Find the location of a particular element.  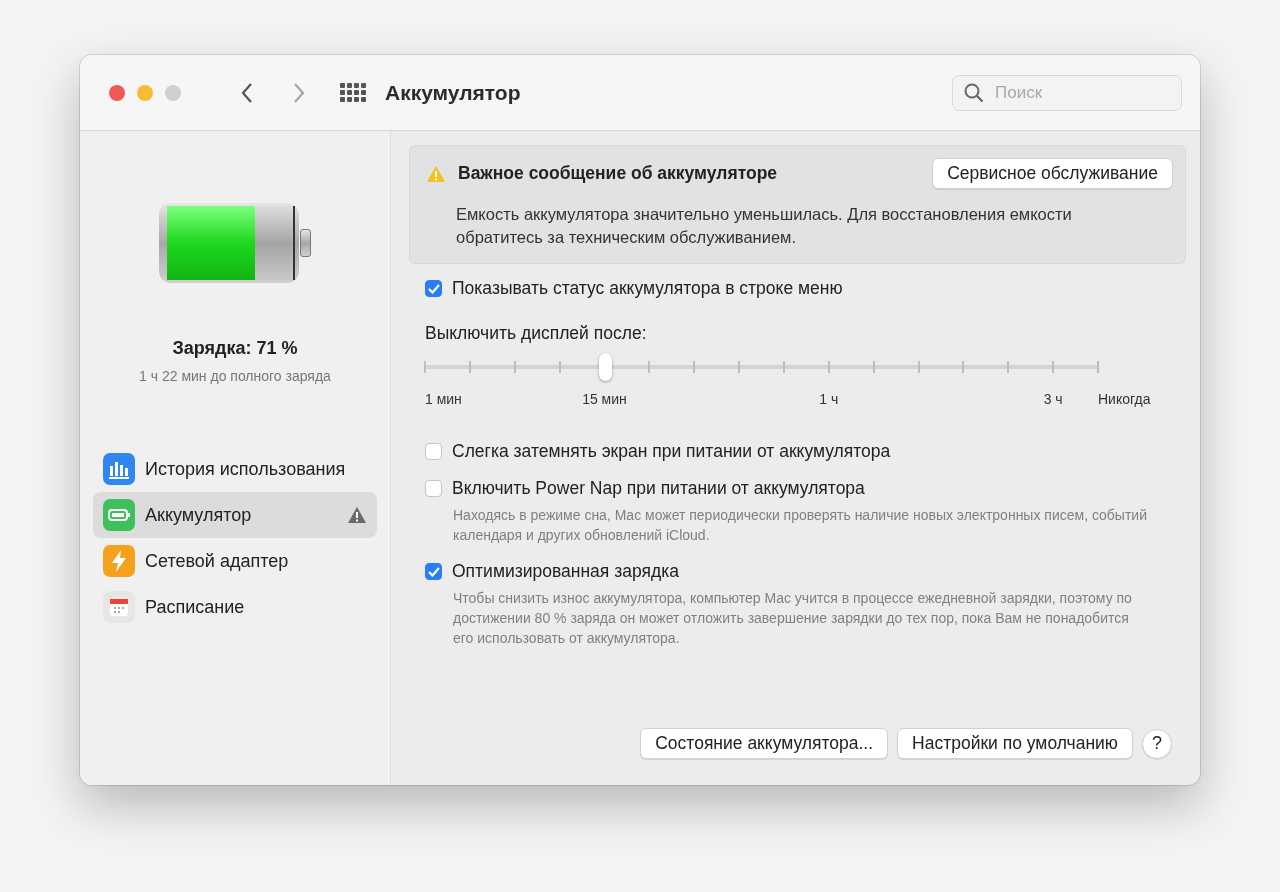

close-button is located at coordinates (117, 92).